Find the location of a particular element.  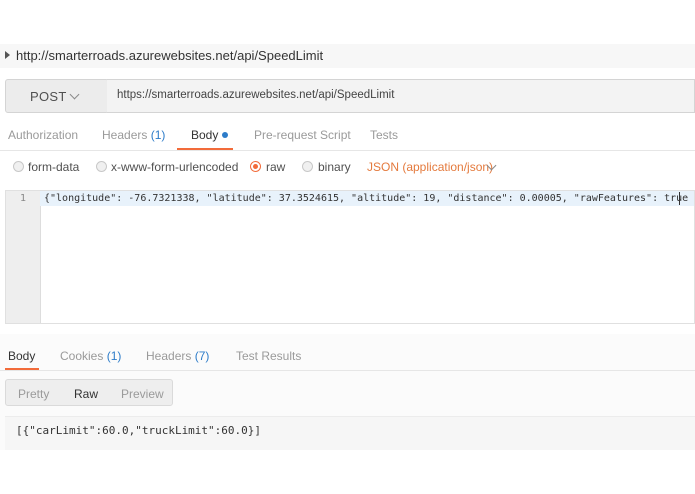

view-preview-button: Preview is located at coordinates (142, 394).